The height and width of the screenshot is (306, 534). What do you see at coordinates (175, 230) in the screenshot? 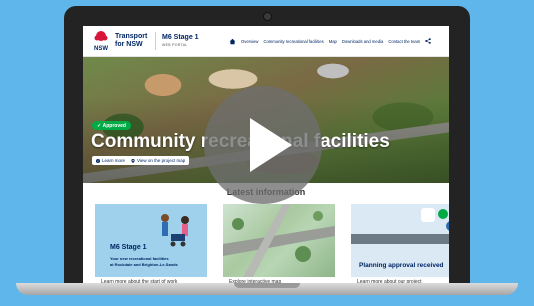
I see `family-illustration` at bounding box center [175, 230].